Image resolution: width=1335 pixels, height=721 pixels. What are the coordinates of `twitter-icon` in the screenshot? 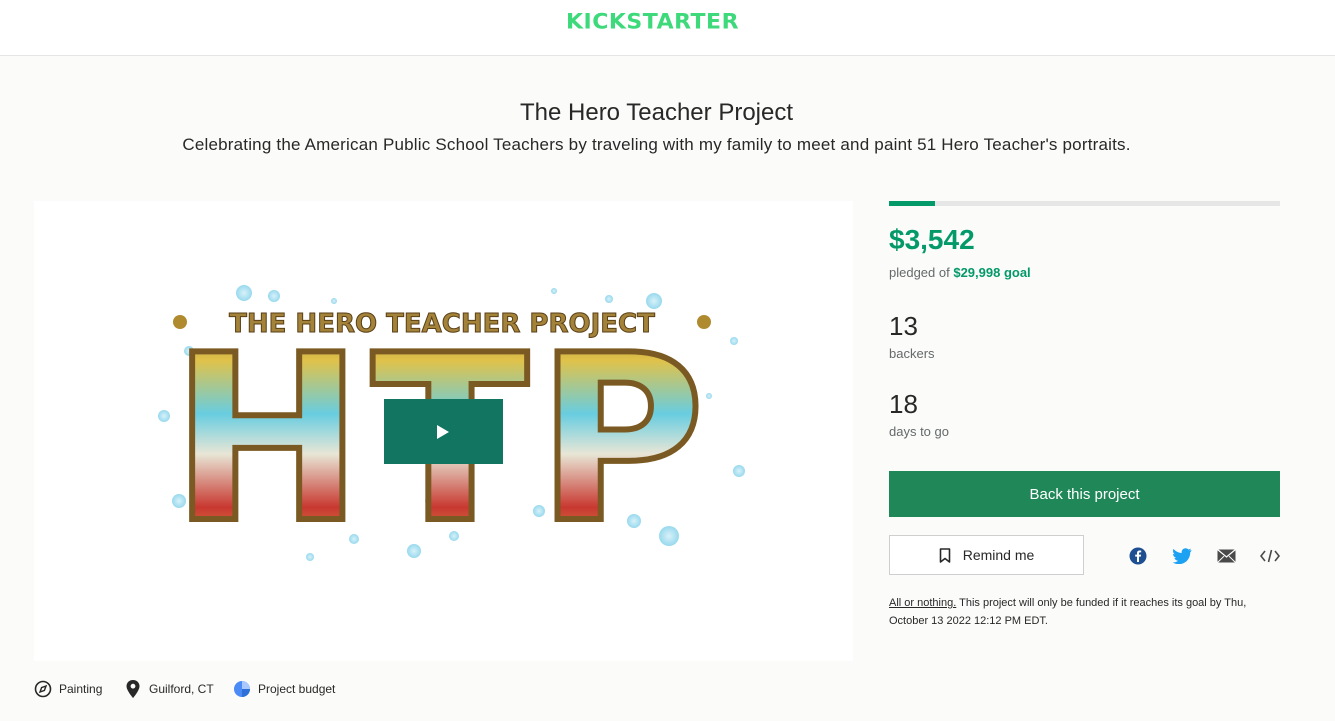 It's located at (1181, 556).